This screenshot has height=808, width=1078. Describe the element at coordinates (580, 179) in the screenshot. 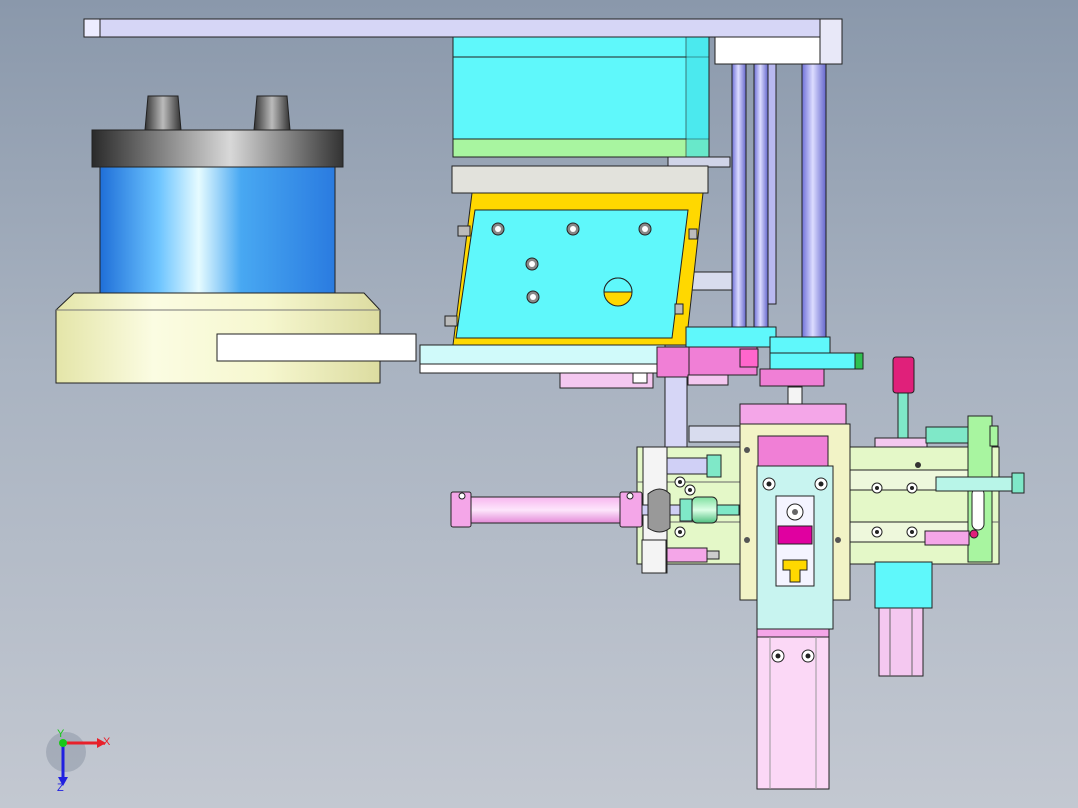

I see `grey-block` at that location.